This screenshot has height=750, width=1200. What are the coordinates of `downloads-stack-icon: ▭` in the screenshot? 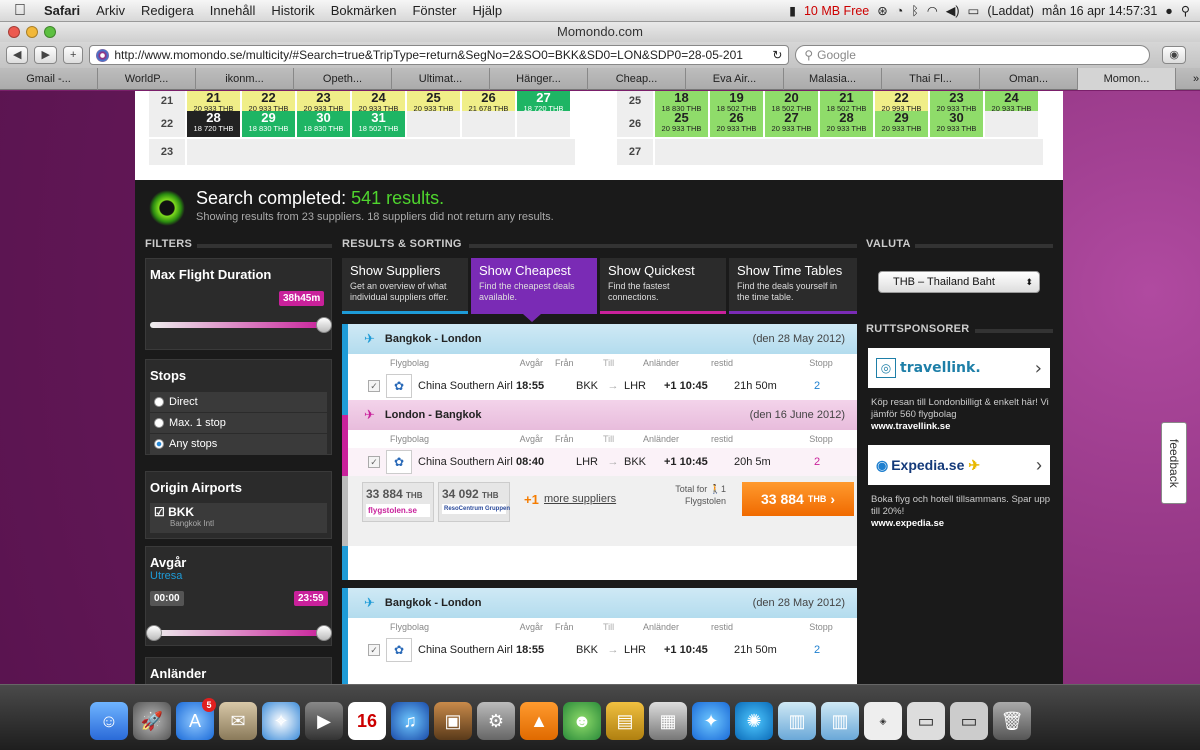 It's located at (926, 721).